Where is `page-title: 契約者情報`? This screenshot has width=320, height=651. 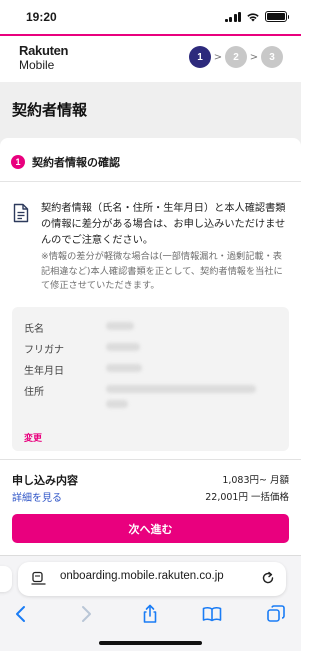 page-title: 契約者情報 is located at coordinates (50, 110).